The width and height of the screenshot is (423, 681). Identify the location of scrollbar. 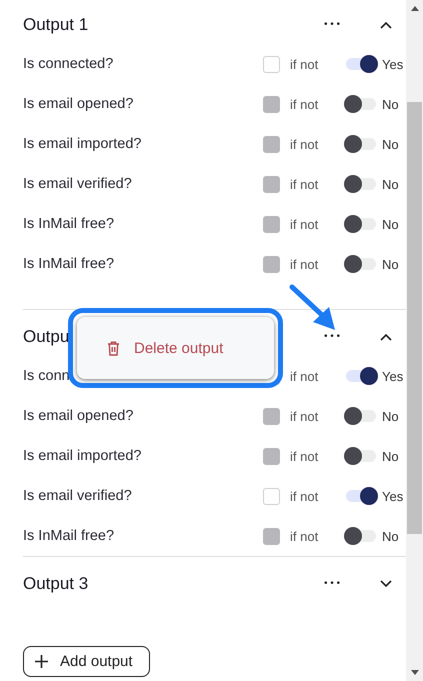
(414, 340).